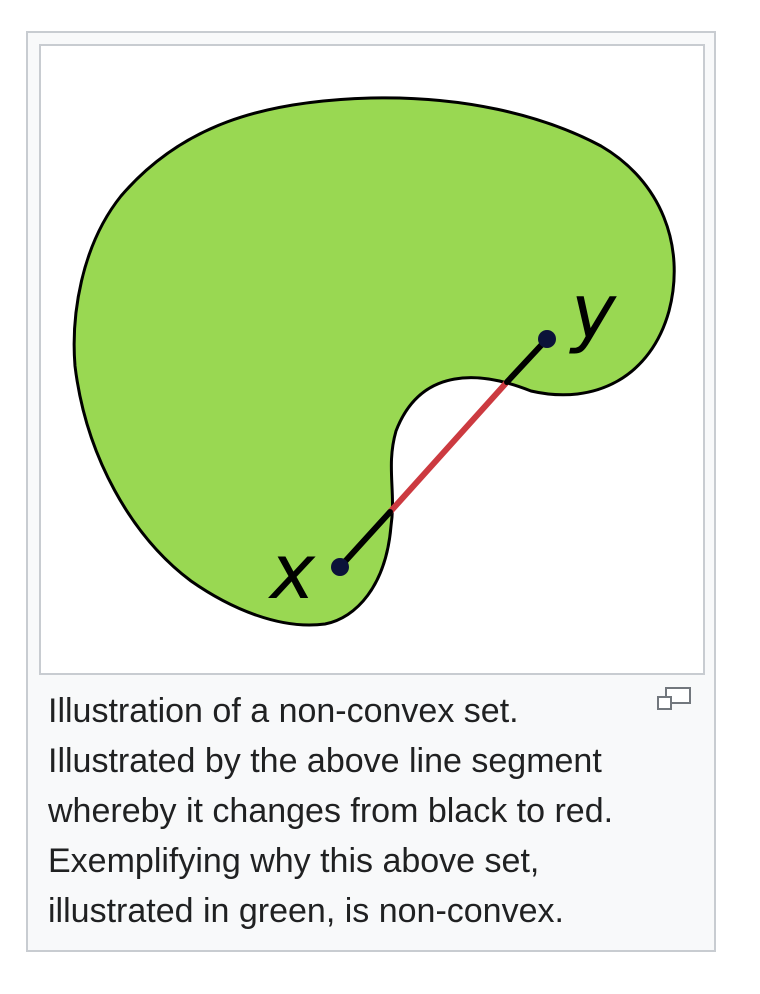 This screenshot has width=760, height=994. I want to click on caption-line: Illustration of a non-convex set., so click(283, 711).